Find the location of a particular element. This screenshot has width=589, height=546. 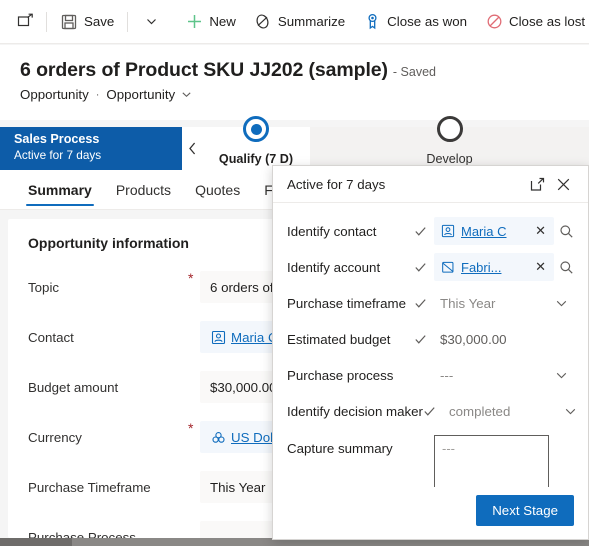

stage-field-value: Fabri... ✕ is located at coordinates (504, 267).